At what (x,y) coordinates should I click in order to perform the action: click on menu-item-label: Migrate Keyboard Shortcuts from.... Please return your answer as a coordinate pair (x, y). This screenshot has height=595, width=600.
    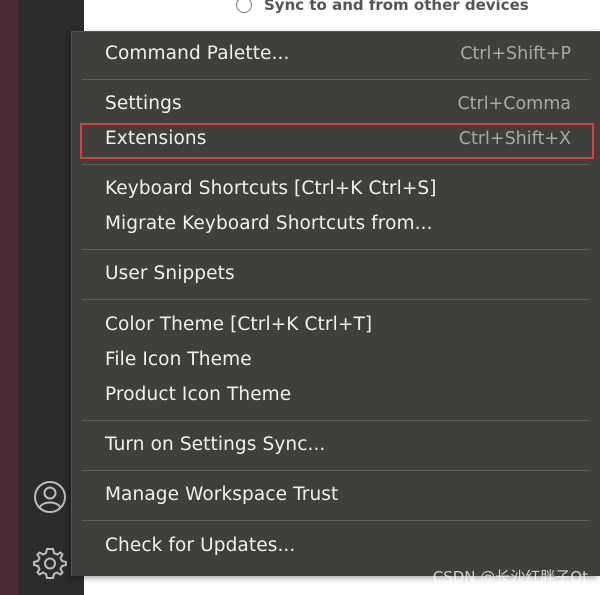
    Looking at the image, I should click on (269, 223).